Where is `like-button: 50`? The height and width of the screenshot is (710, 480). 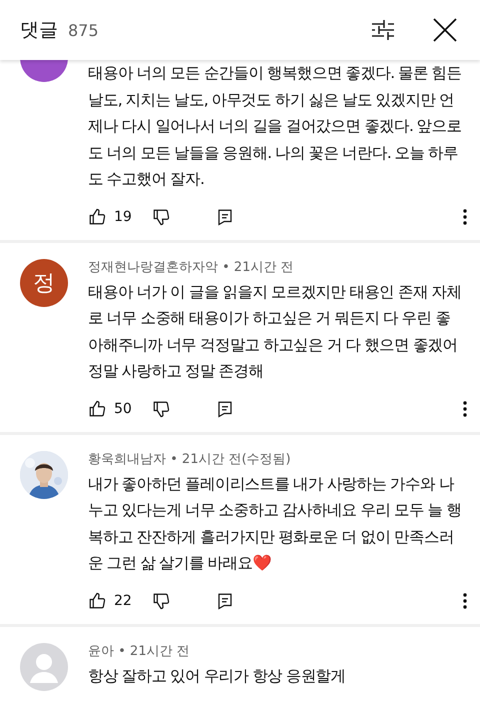
like-button: 50 is located at coordinates (120, 409).